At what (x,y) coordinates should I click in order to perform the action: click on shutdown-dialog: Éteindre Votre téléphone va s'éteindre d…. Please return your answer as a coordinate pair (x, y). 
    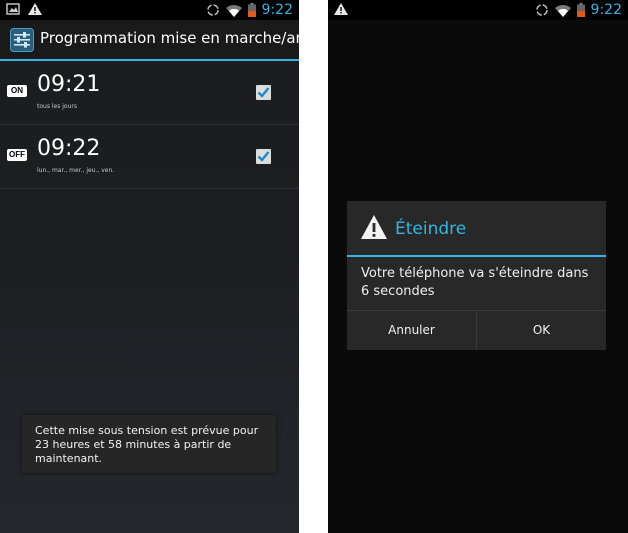
    Looking at the image, I should click on (476, 275).